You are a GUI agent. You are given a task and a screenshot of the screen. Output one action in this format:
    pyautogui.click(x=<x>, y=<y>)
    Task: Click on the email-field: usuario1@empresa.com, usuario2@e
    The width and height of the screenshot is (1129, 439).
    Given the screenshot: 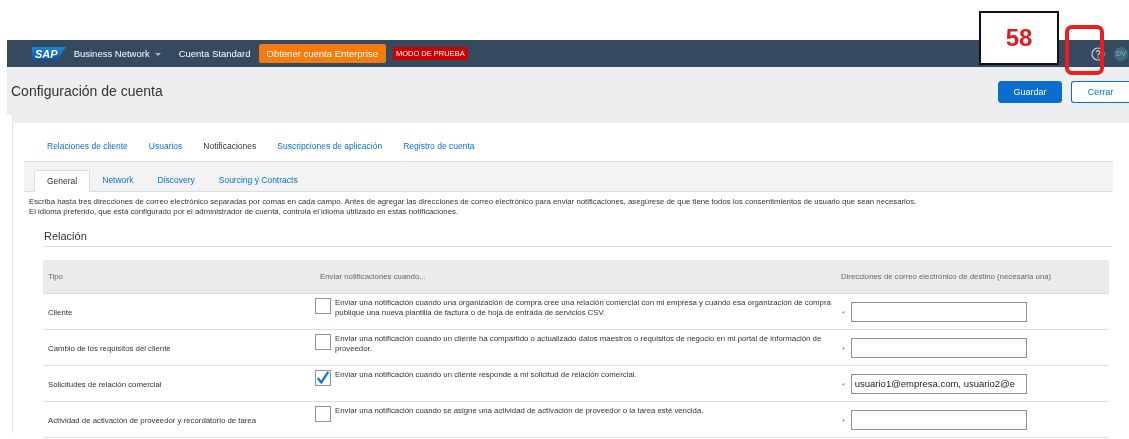 What is the action you would take?
    pyautogui.click(x=938, y=383)
    